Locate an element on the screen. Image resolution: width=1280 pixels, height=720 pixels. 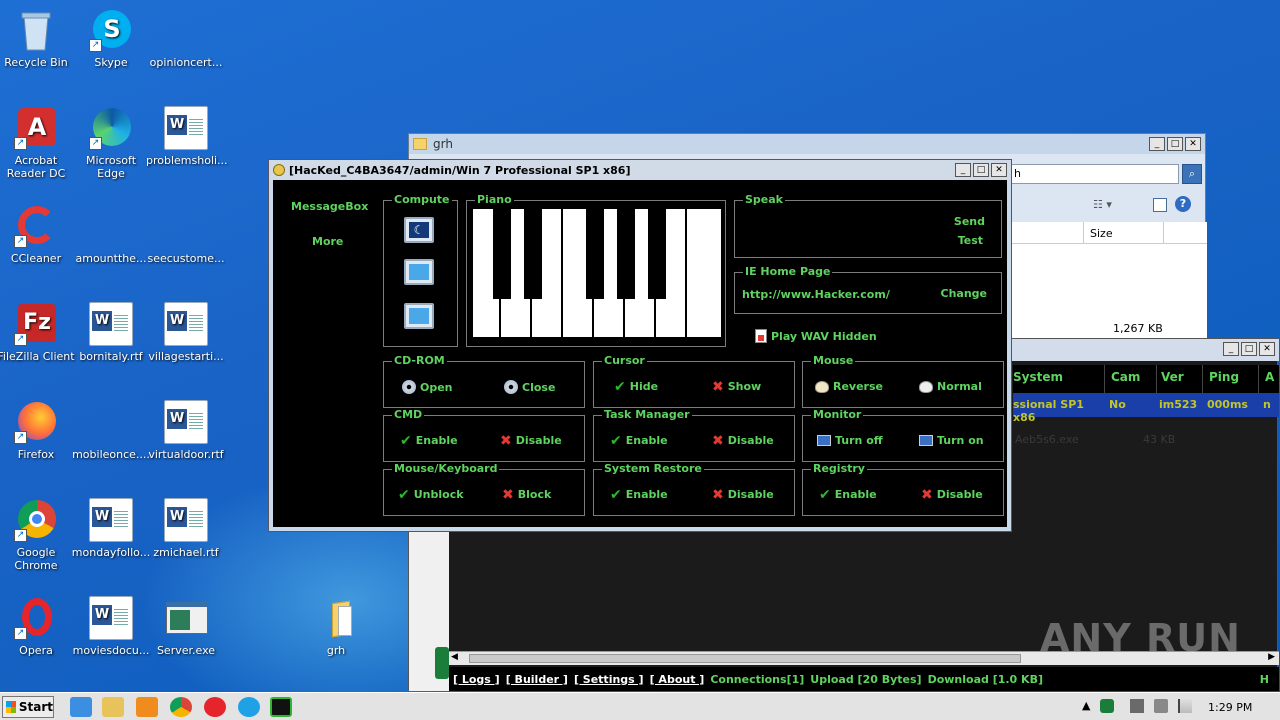
desktop-icon-grh: grh is located at coordinates (336, 623).